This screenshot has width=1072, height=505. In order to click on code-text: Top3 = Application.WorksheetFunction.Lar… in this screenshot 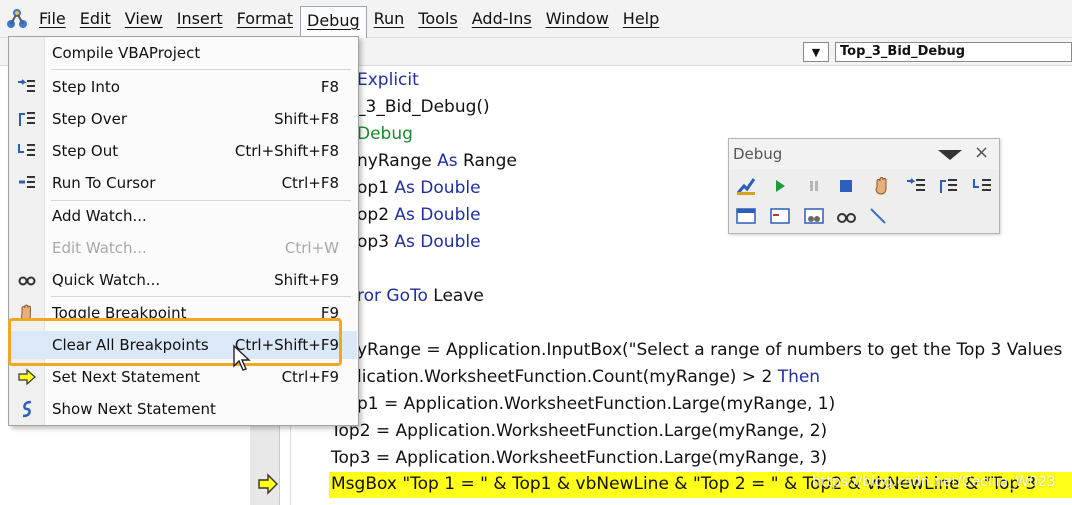, I will do `click(579, 458)`.